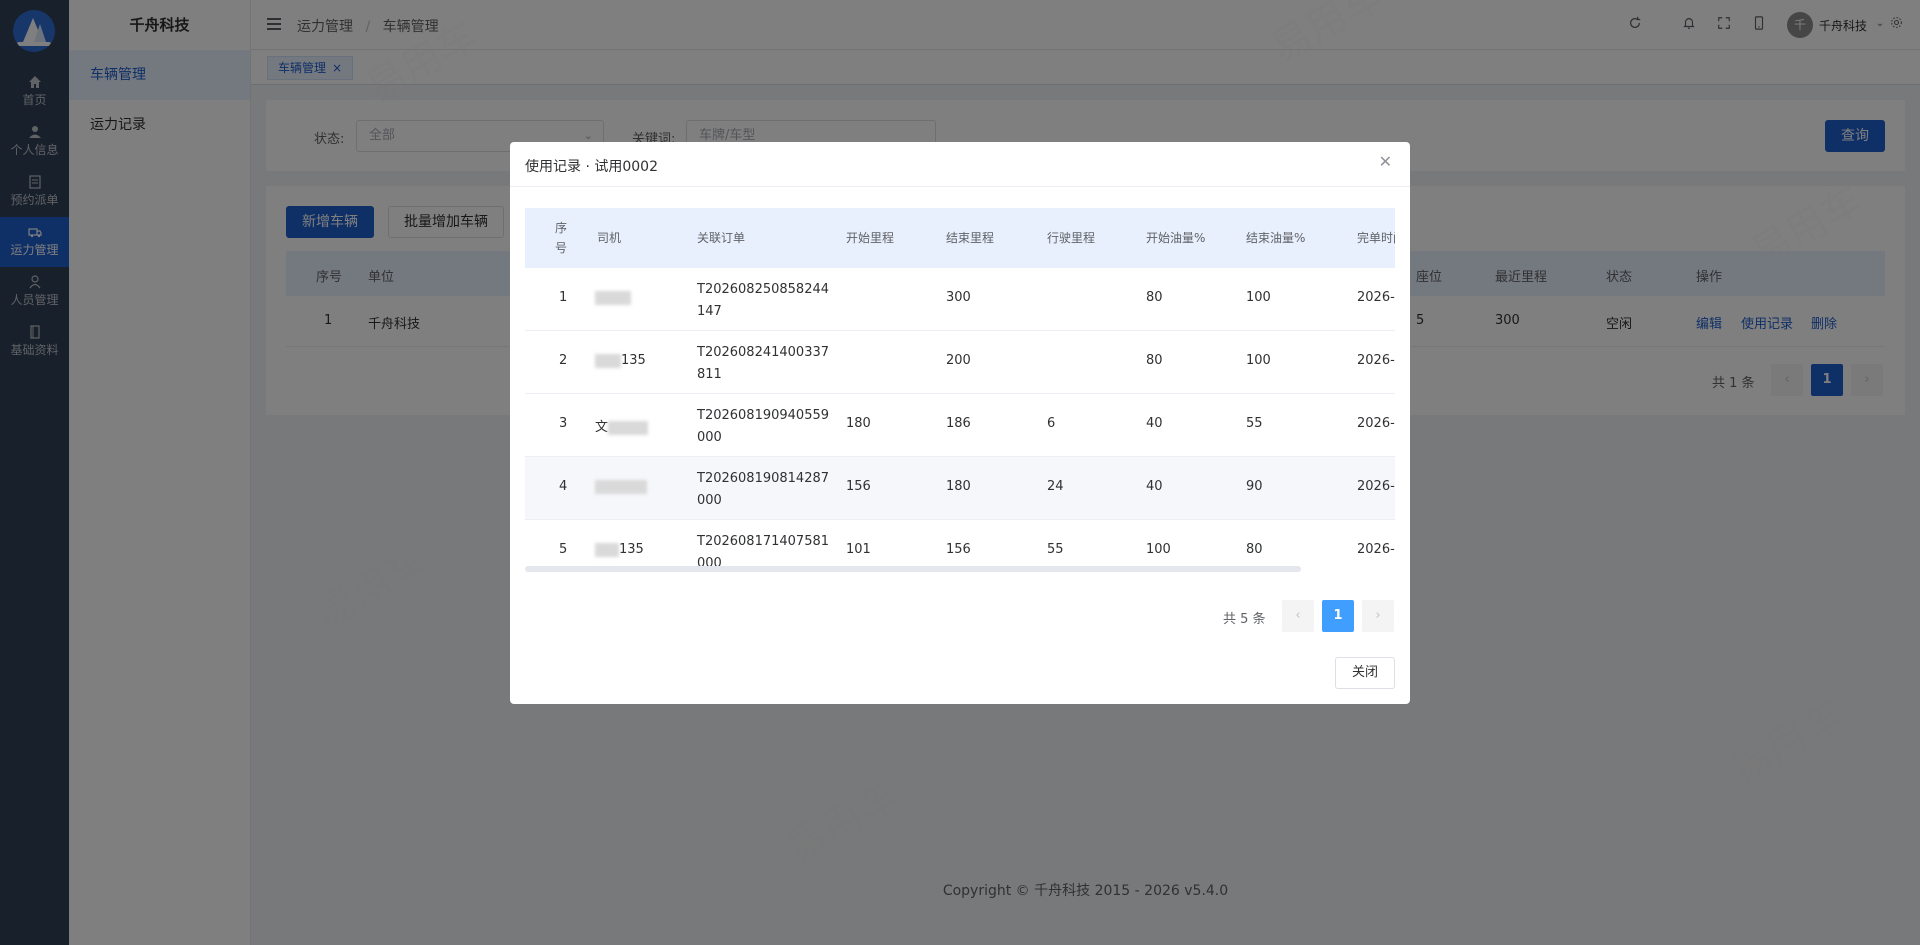 This screenshot has height=945, width=1920. I want to click on prev-page-button: ‹, so click(1298, 616).